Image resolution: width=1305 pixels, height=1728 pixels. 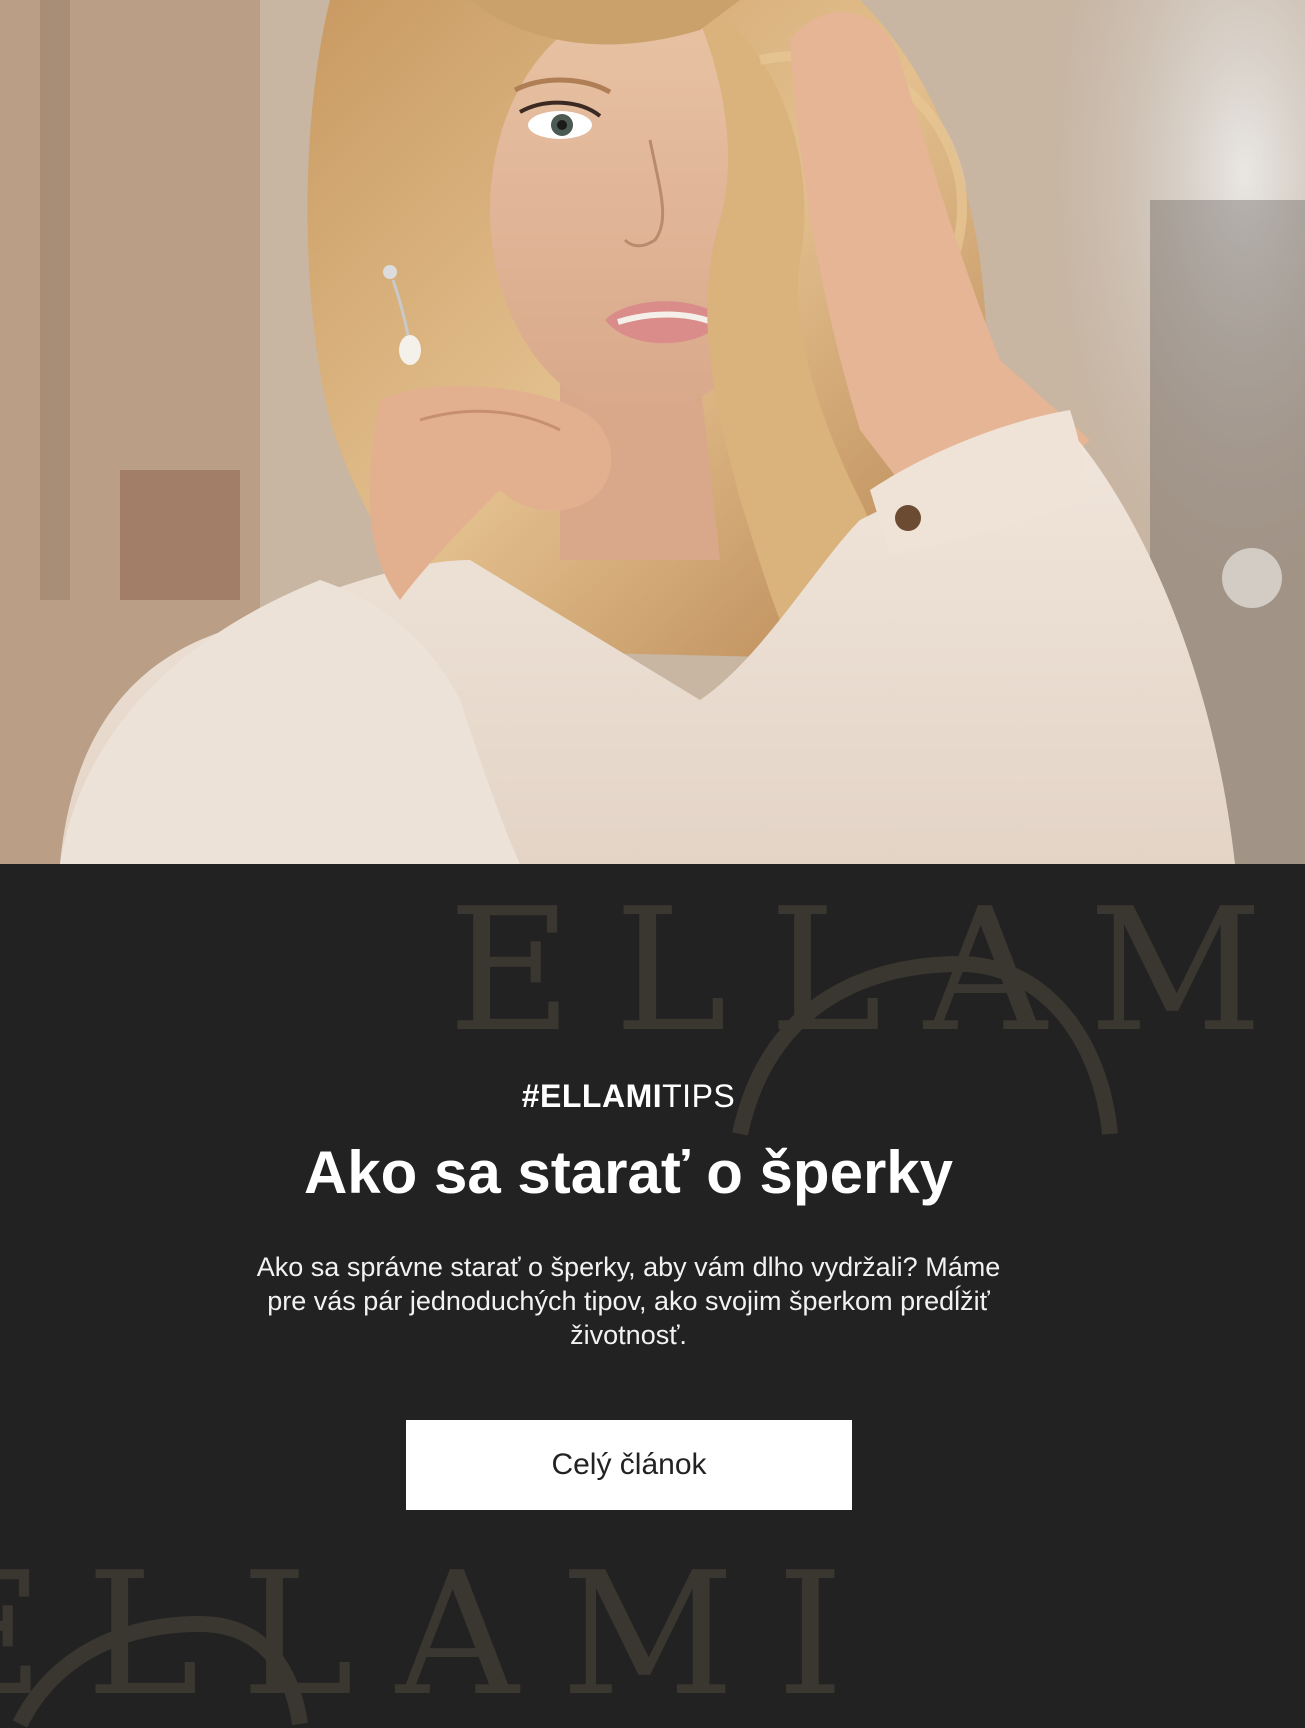 What do you see at coordinates (629, 1465) in the screenshot?
I see `read-article-button: Celý článok` at bounding box center [629, 1465].